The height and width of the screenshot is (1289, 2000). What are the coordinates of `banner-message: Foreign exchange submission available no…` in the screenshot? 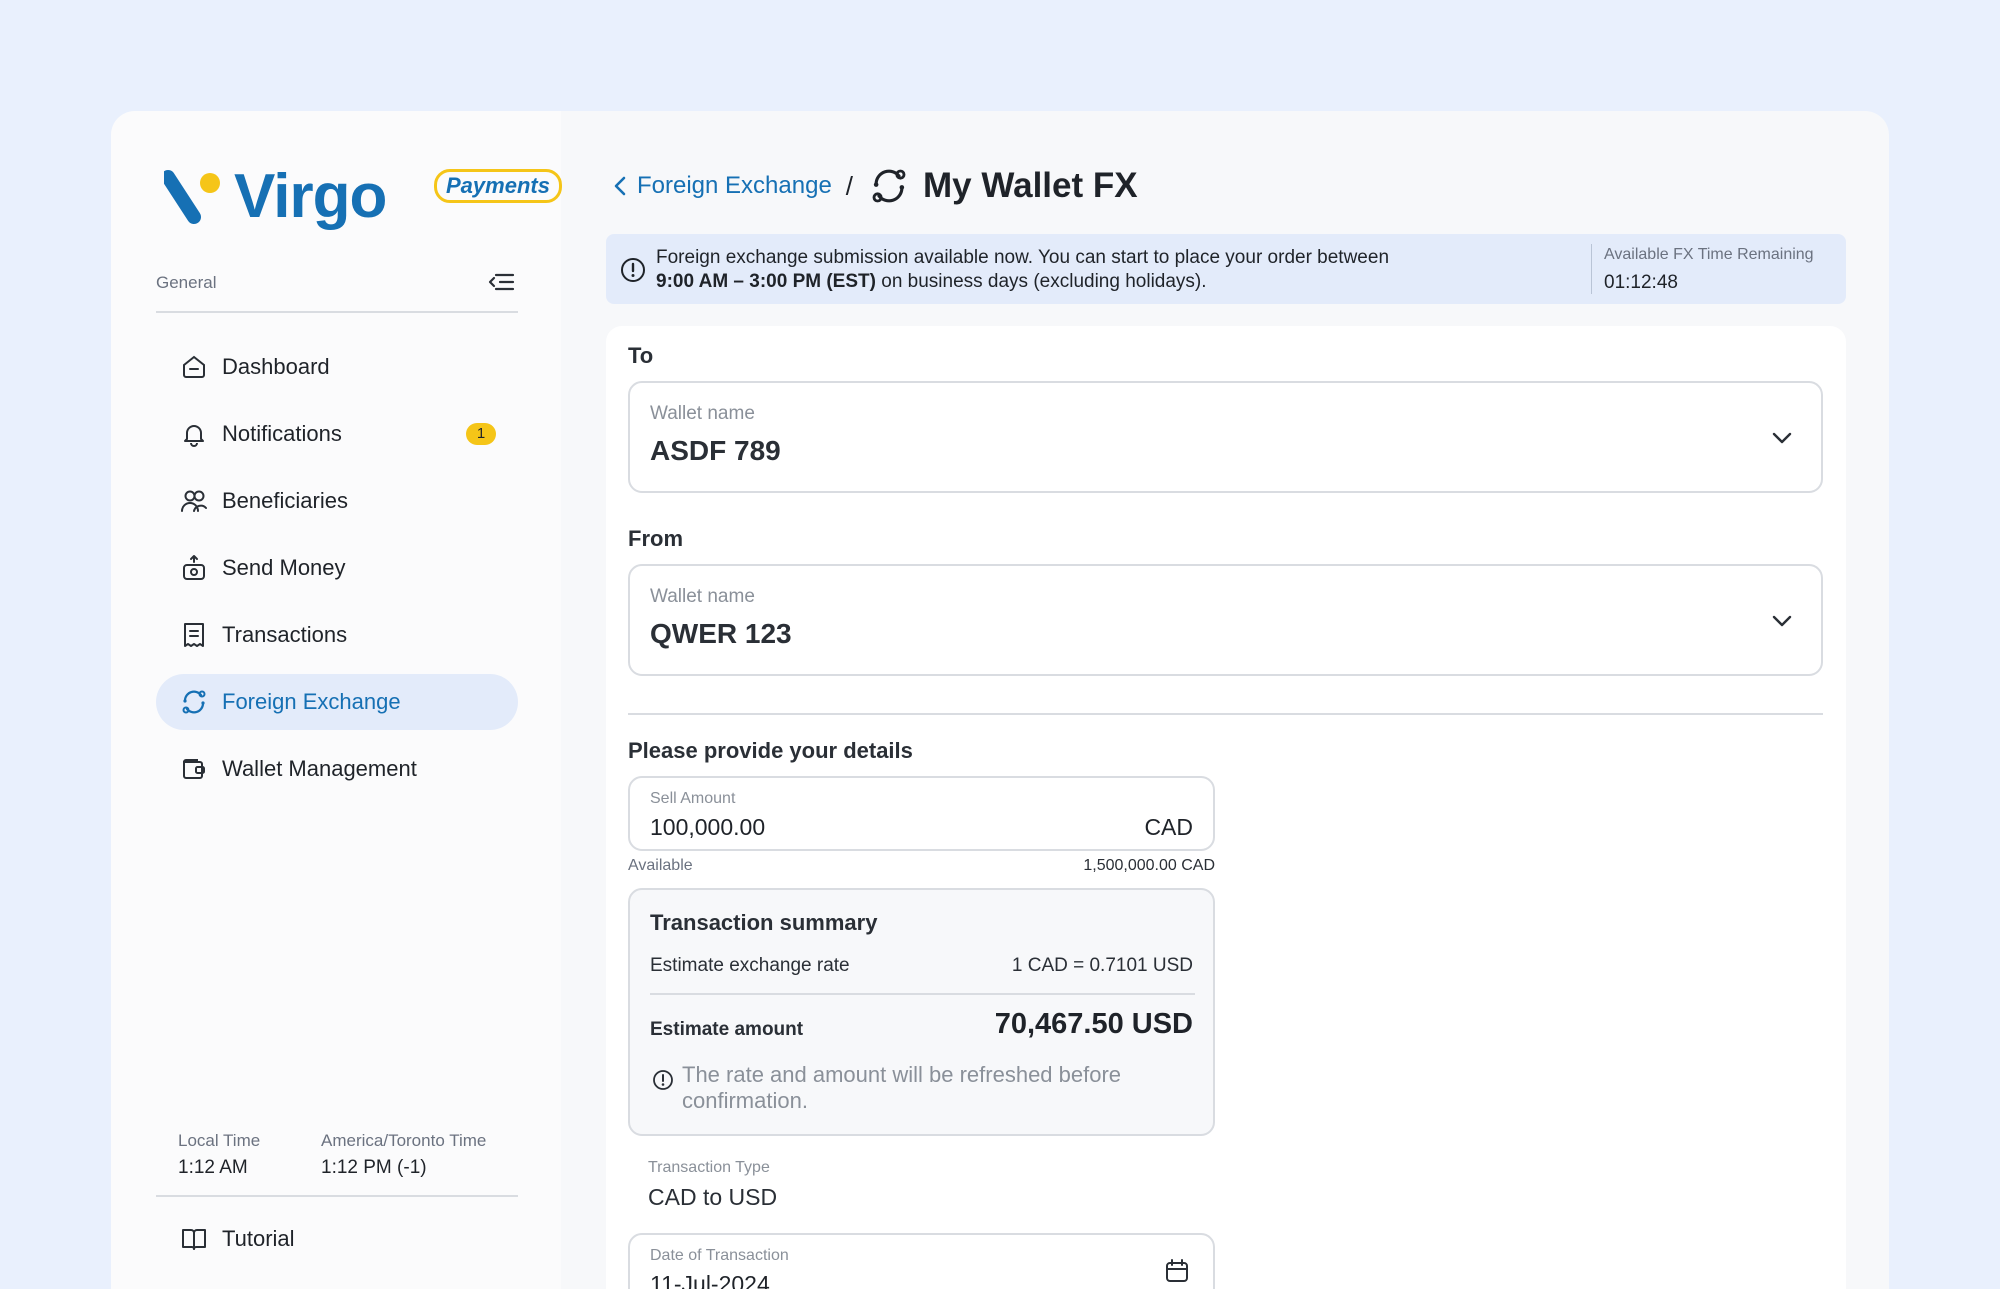 It's located at (1106, 270).